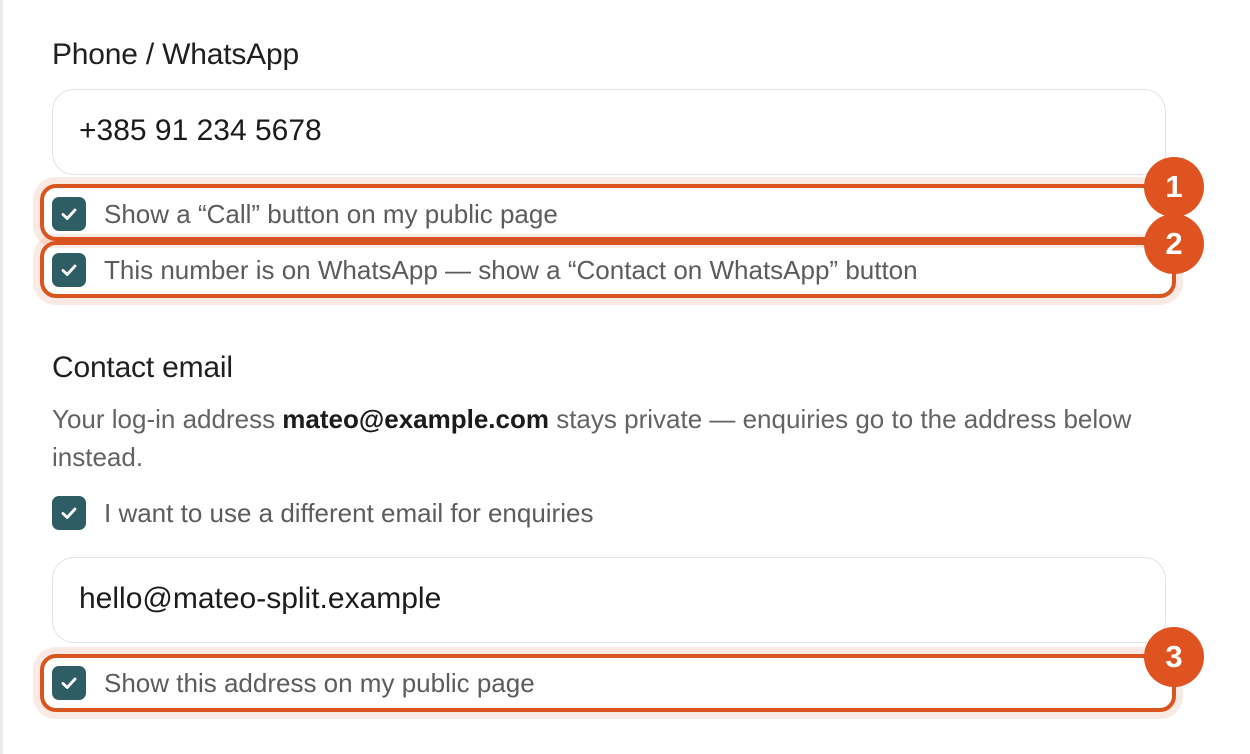  I want to click on call-button-option: Show a “Call” button on my public page, so click(305, 214).